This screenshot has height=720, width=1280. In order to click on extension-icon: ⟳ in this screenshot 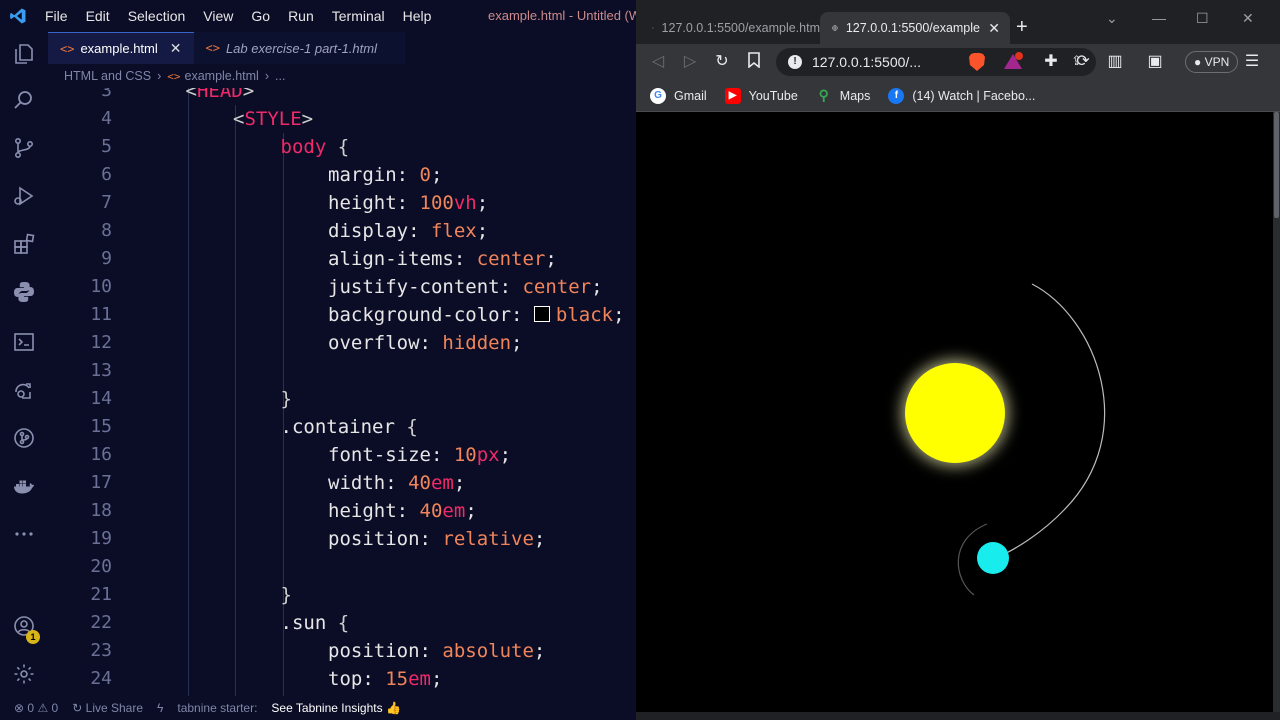, I will do `click(1083, 62)`.